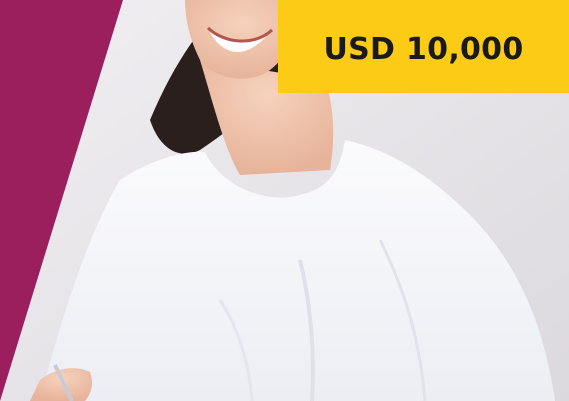  What do you see at coordinates (423, 49) in the screenshot?
I see `price-label: USD 10,000` at bounding box center [423, 49].